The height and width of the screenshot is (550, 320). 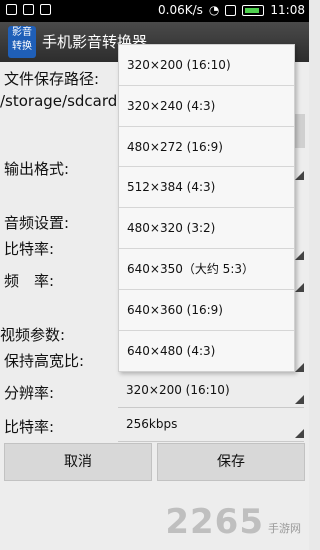 I want to click on audio-settings-label: 音频设置:, so click(x=37, y=223).